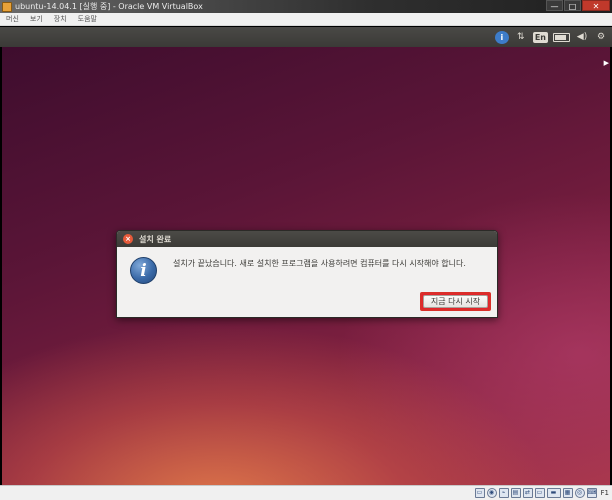 This screenshot has width=612, height=500. I want to click on keyboard-icon: ⌨, so click(591, 493).